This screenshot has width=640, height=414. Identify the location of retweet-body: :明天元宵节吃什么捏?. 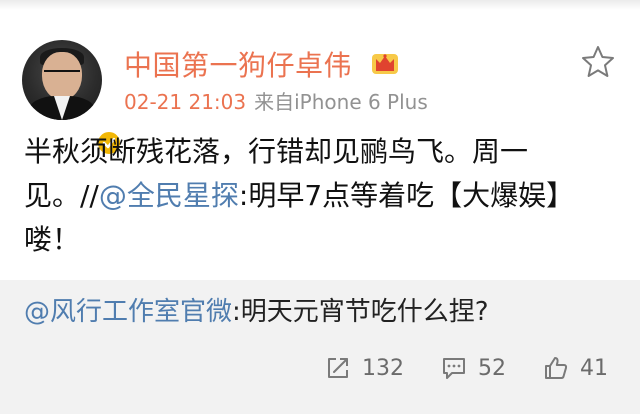
(360, 312).